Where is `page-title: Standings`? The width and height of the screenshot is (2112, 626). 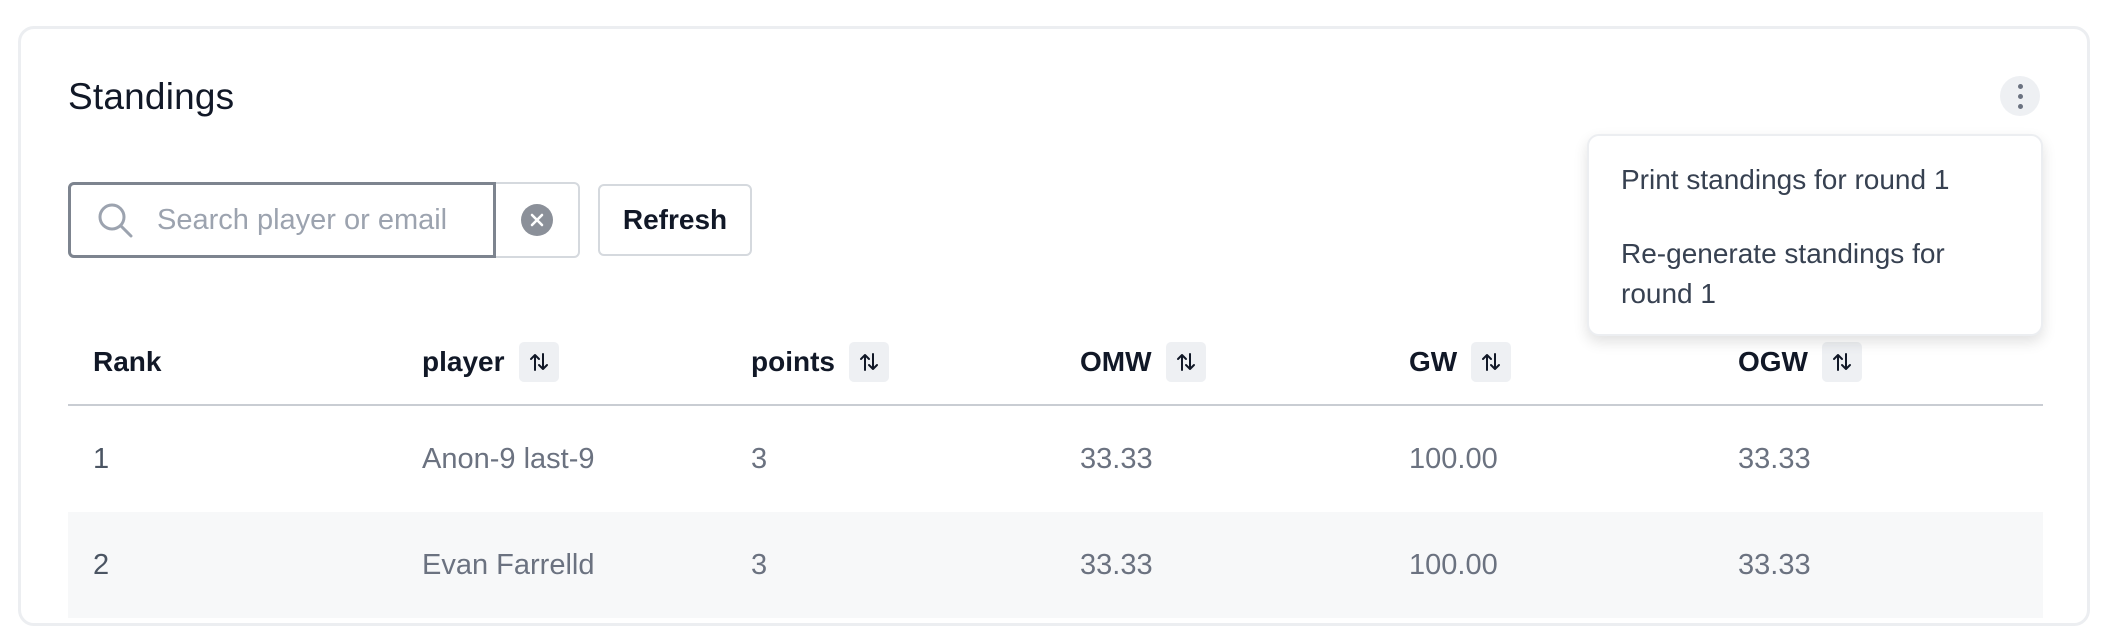
page-title: Standings is located at coordinates (151, 96).